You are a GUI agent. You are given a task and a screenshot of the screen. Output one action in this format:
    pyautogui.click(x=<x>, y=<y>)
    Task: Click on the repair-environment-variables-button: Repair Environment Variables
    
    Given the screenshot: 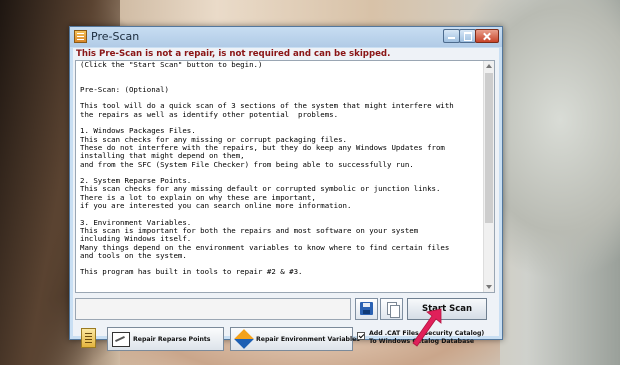 What is the action you would take?
    pyautogui.click(x=295, y=339)
    